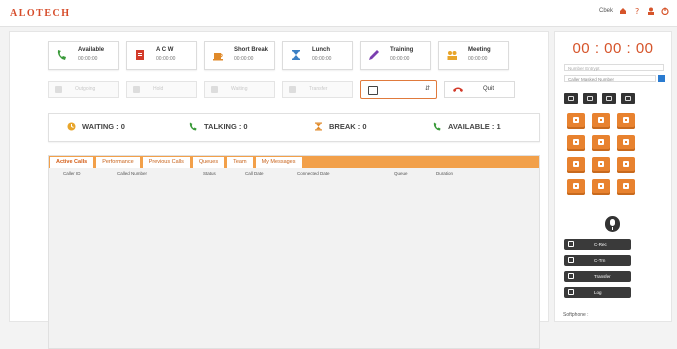 This screenshot has height=349, width=677. Describe the element at coordinates (321, 50) in the screenshot. I see `status-label: Lunch` at that location.